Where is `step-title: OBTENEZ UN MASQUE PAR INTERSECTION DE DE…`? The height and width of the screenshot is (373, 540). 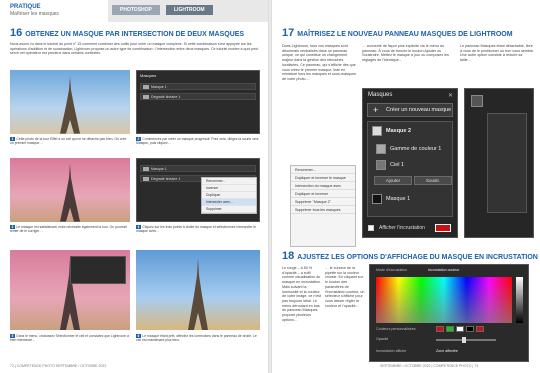
step-title: OBTENEZ UN MASQUE PAR INTERSECTION DE DE… is located at coordinates (135, 34).